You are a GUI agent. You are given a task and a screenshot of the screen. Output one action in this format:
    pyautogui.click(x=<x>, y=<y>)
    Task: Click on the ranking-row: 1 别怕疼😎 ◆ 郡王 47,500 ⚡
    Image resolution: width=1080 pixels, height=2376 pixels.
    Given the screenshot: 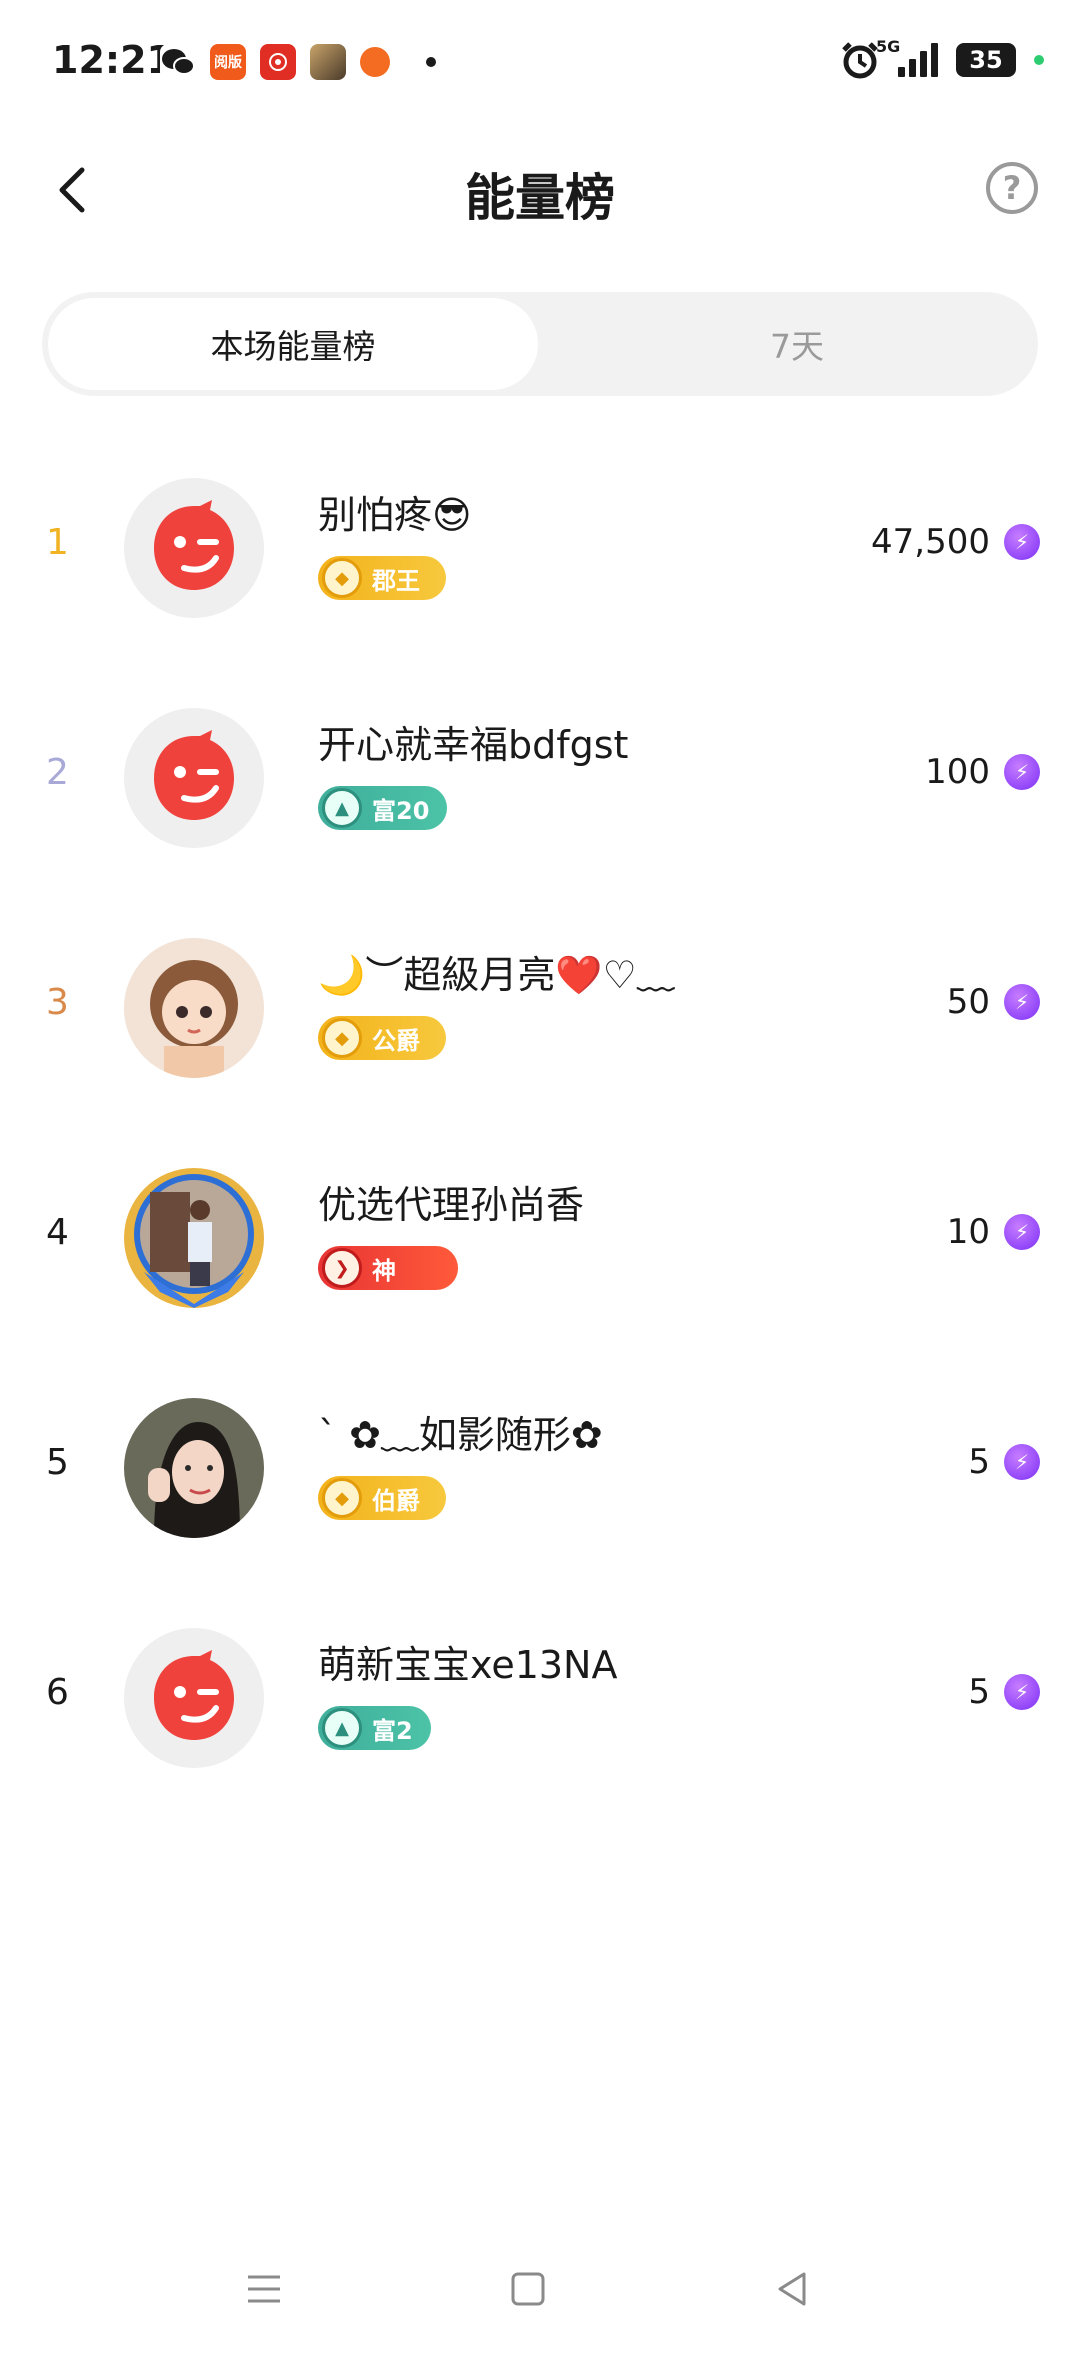 What is the action you would take?
    pyautogui.click(x=540, y=547)
    